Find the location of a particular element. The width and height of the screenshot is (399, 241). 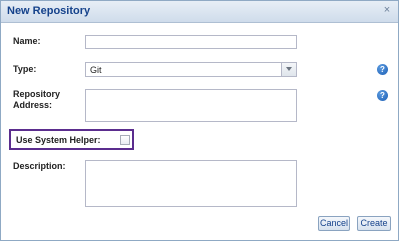

type-help-icon: ? is located at coordinates (382, 69).